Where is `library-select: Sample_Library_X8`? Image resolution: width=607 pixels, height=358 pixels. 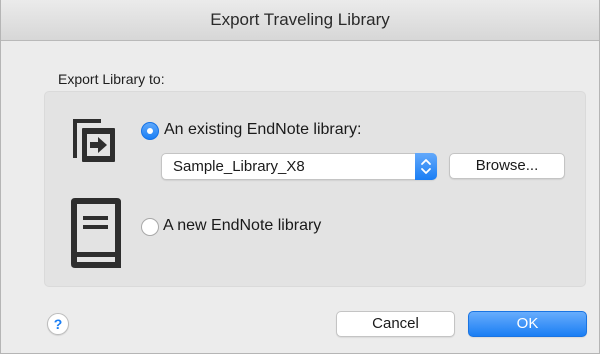
library-select: Sample_Library_X8 is located at coordinates (299, 166).